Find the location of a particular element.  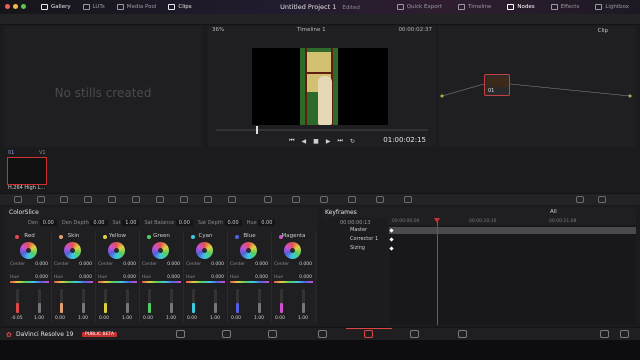

loop-icon: ↻ is located at coordinates (352, 141).